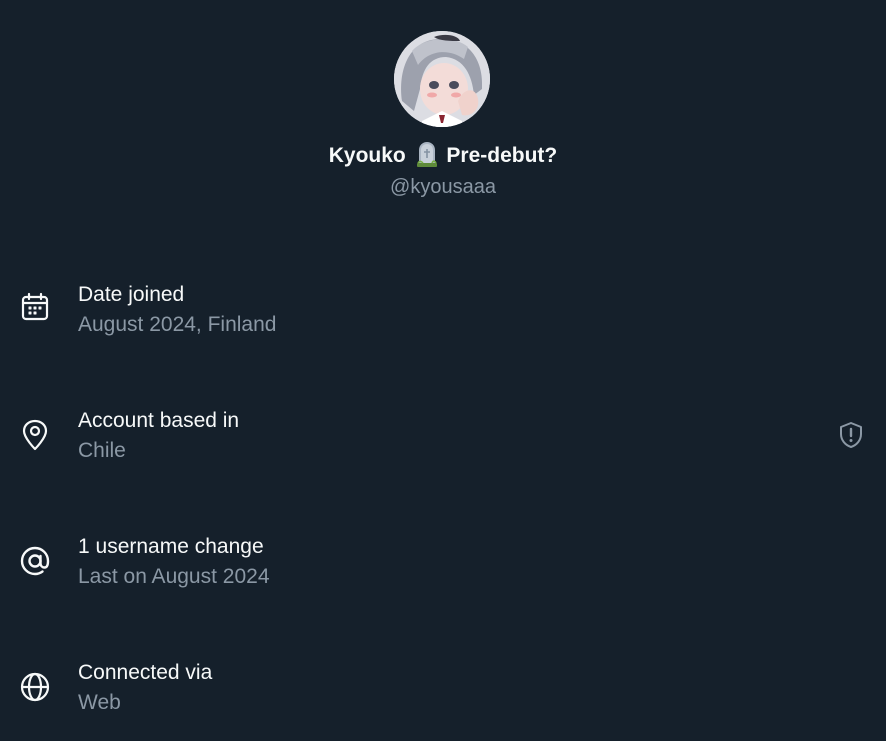 Image resolution: width=886 pixels, height=741 pixels. Describe the element at coordinates (159, 420) in the screenshot. I see `account-based-in-label: Account based in` at that location.